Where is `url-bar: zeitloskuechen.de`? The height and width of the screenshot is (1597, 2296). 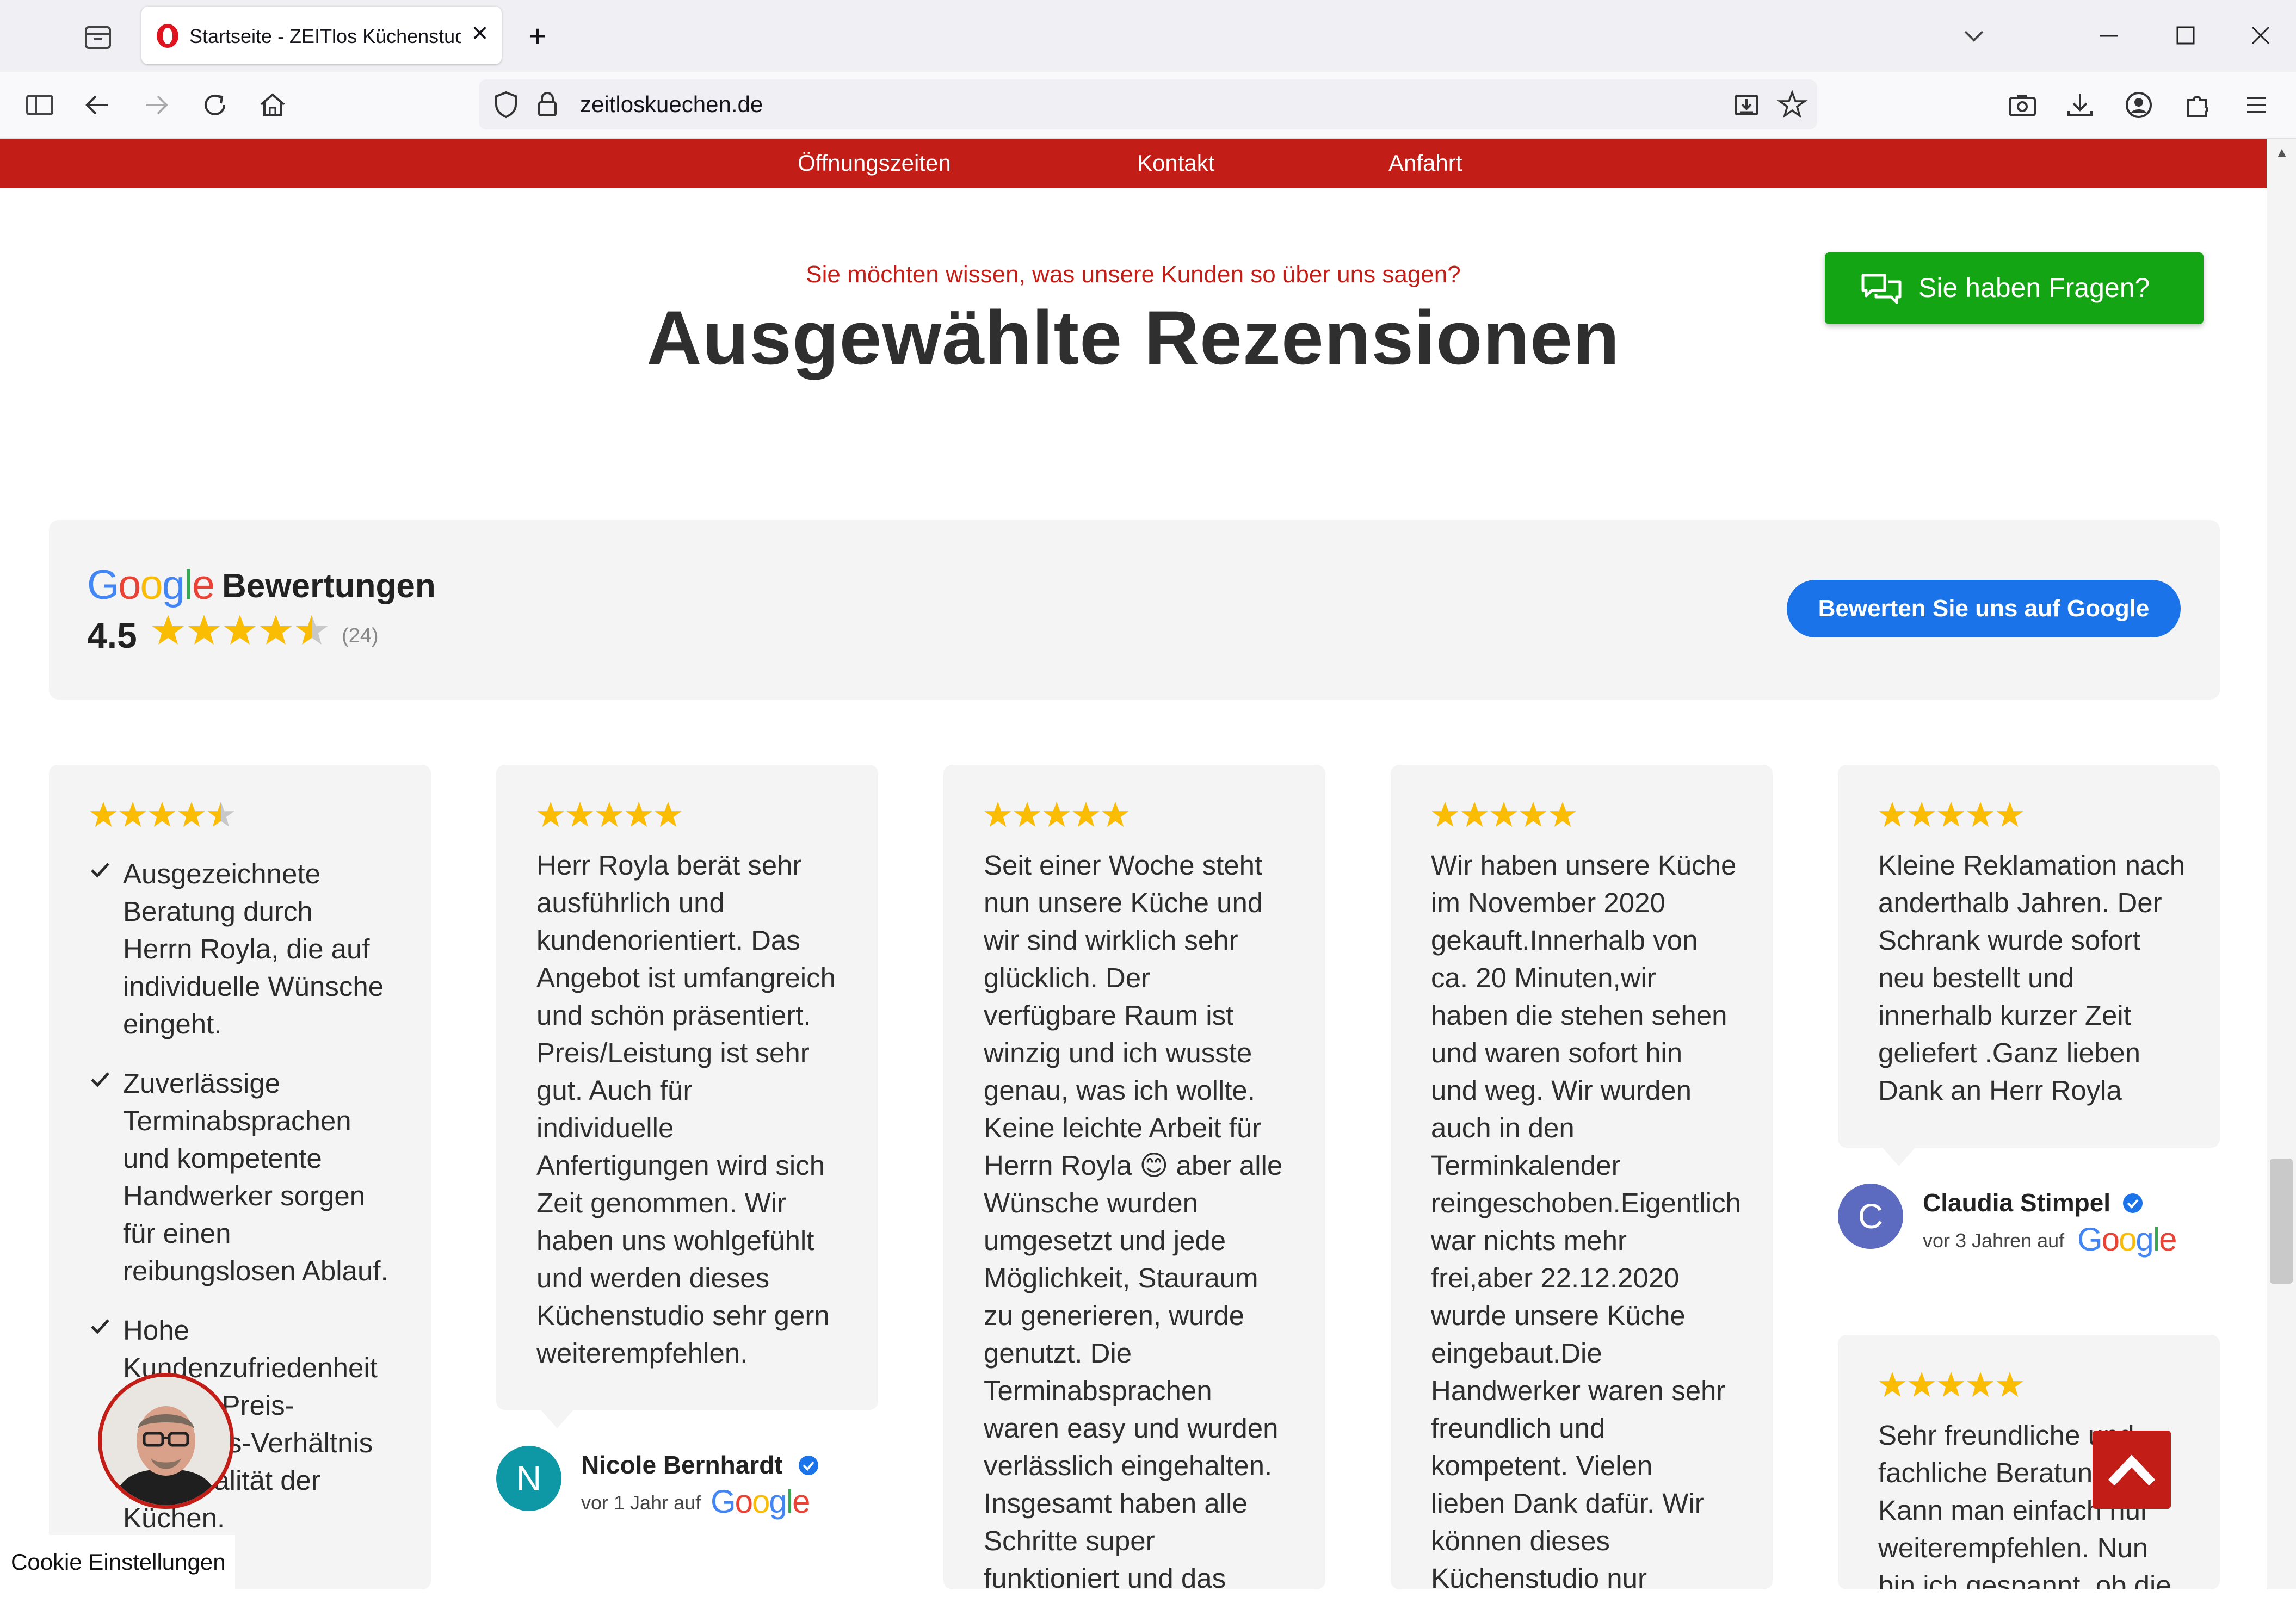
url-bar: zeitloskuechen.de is located at coordinates (1148, 104).